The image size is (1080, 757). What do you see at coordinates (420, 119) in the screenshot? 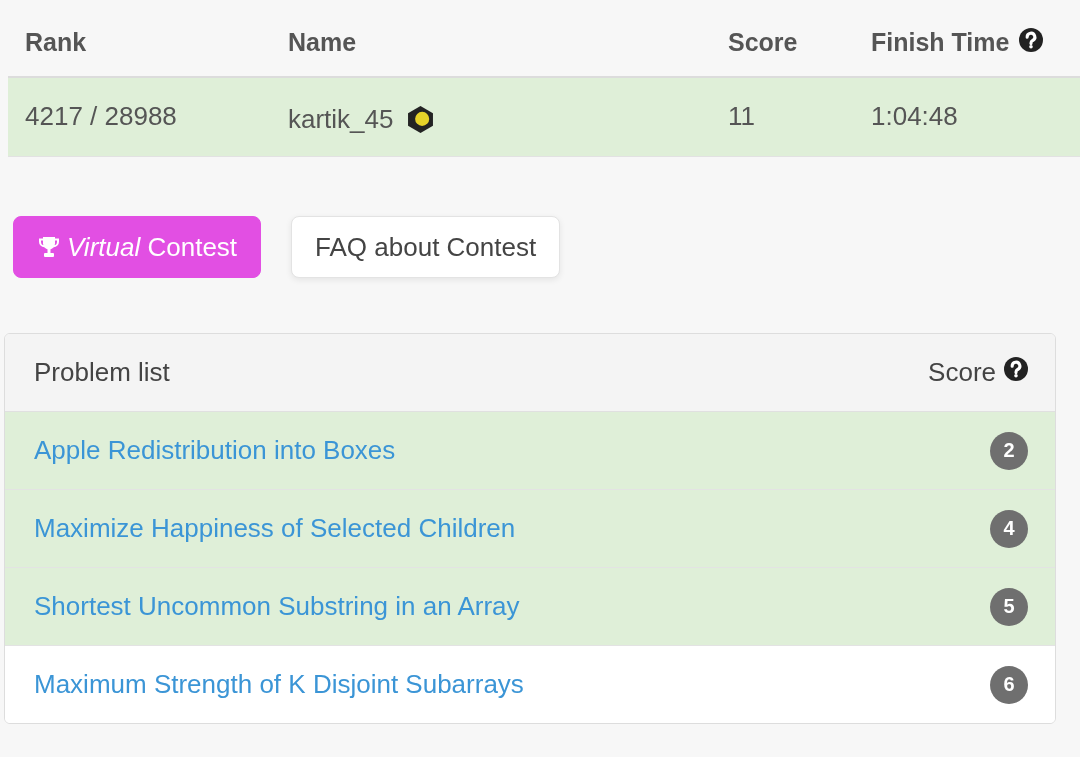
I see `hexagon-badge-icon` at bounding box center [420, 119].